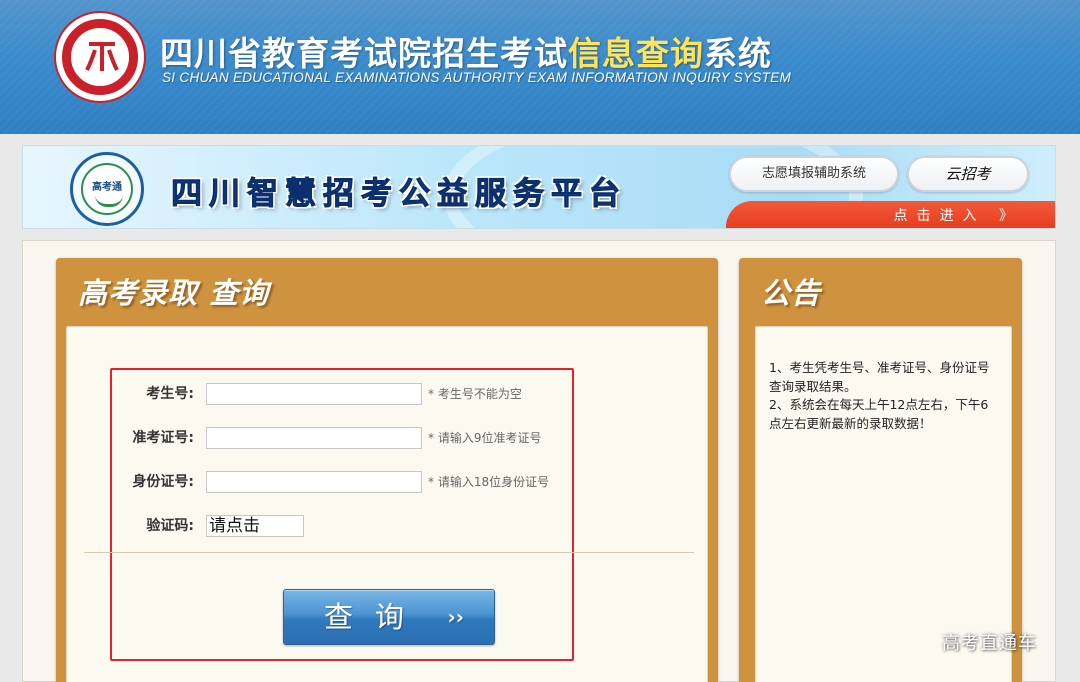 Image resolution: width=1080 pixels, height=682 pixels. I want to click on id-number-hint: * 请输入18位身份证号, so click(489, 482).